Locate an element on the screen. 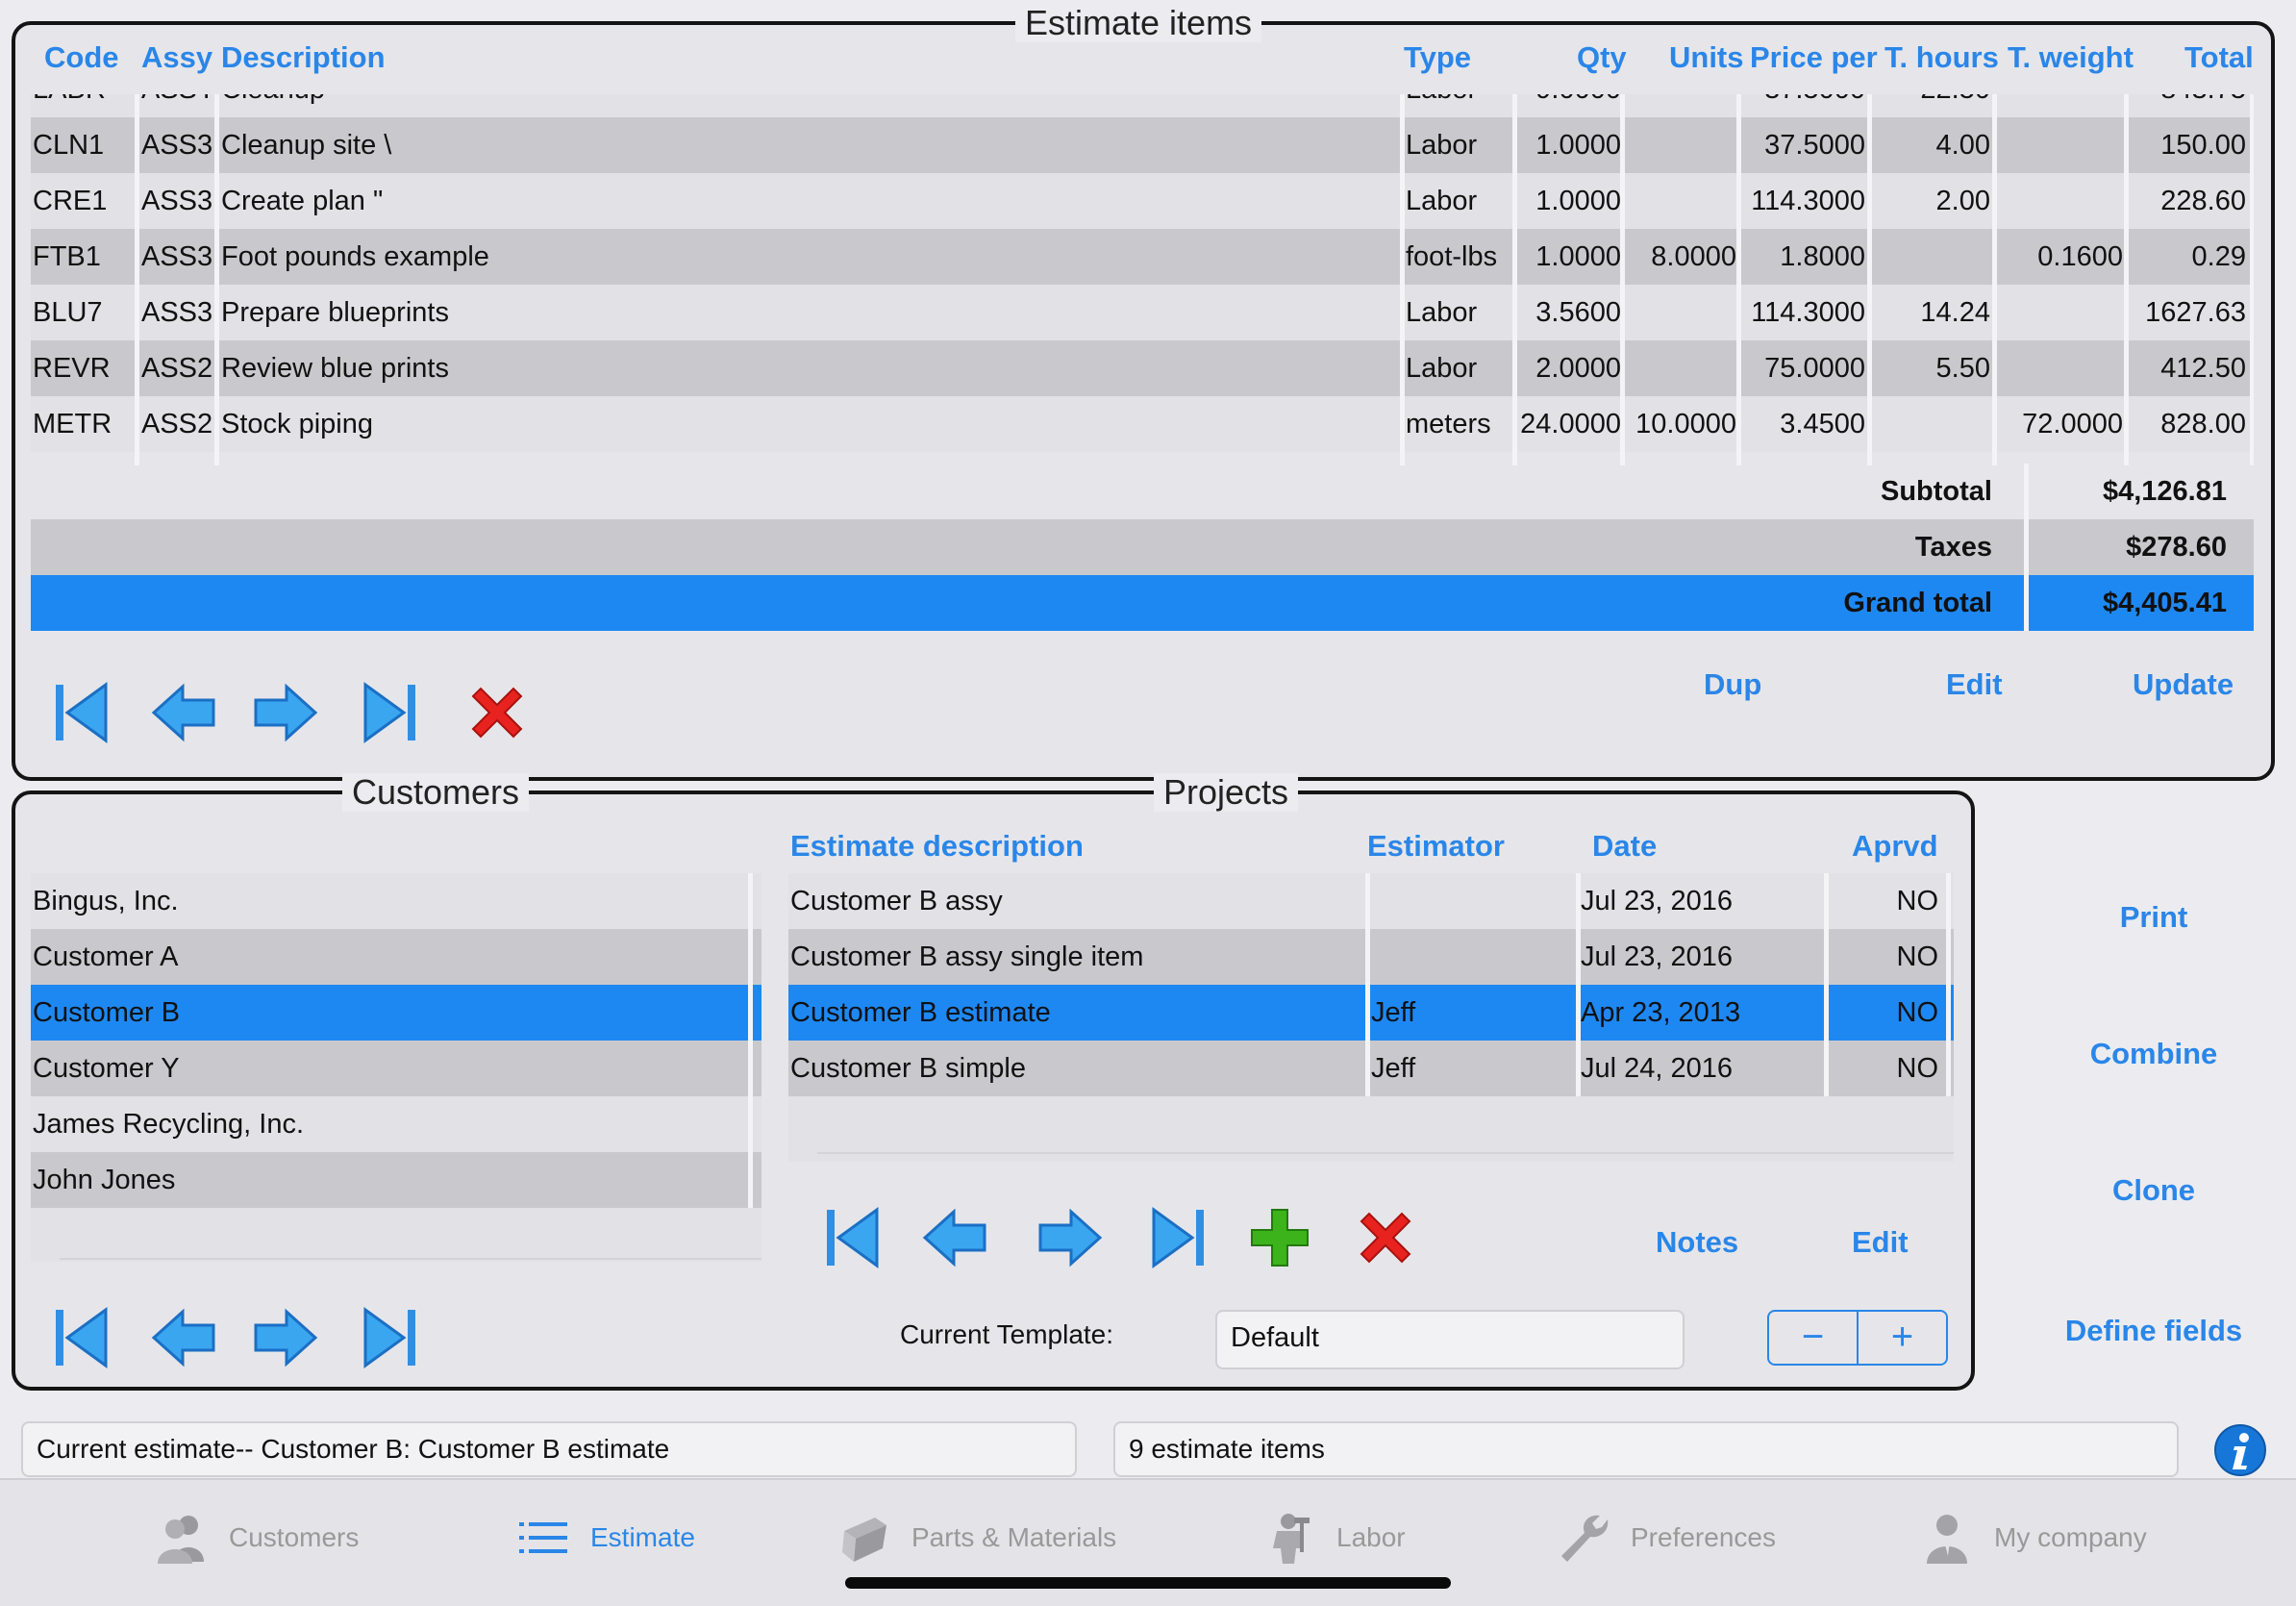 The image size is (2296, 1606). cell-code: CLN1 is located at coordinates (69, 145).